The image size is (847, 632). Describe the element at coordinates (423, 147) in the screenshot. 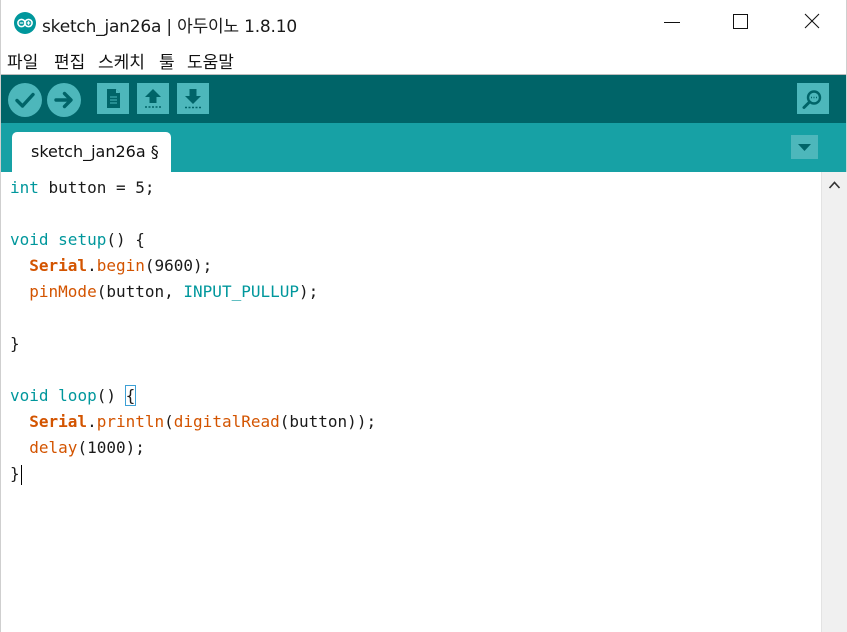

I see `tab-strip: sketch_jan26a §` at that location.